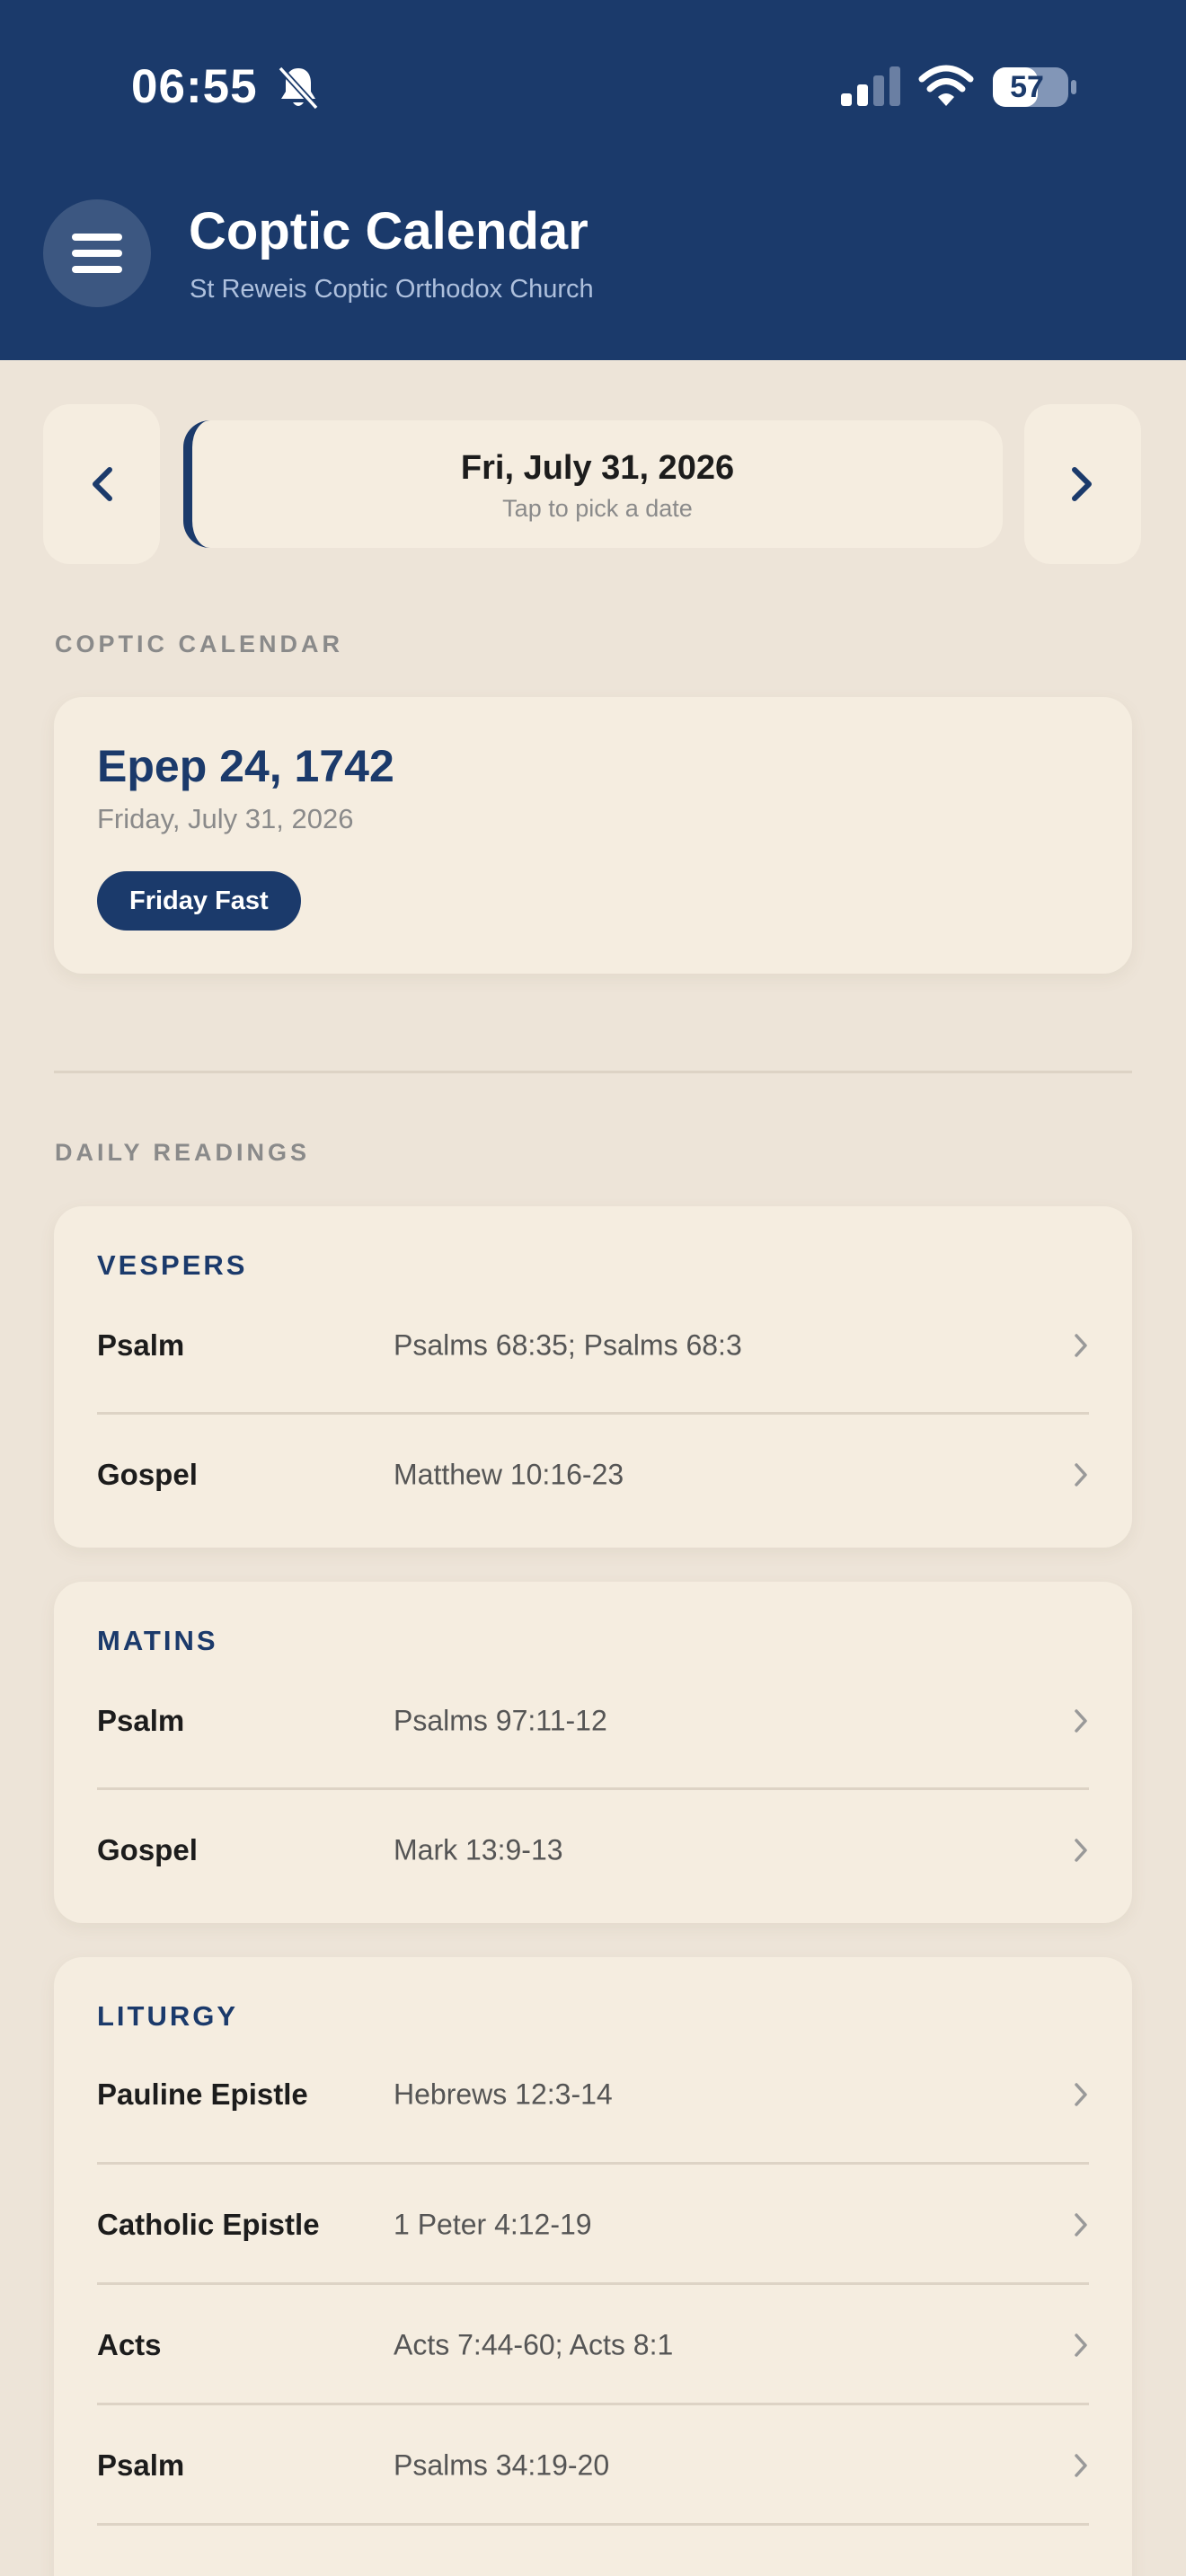  I want to click on next-day-button, so click(1082, 484).